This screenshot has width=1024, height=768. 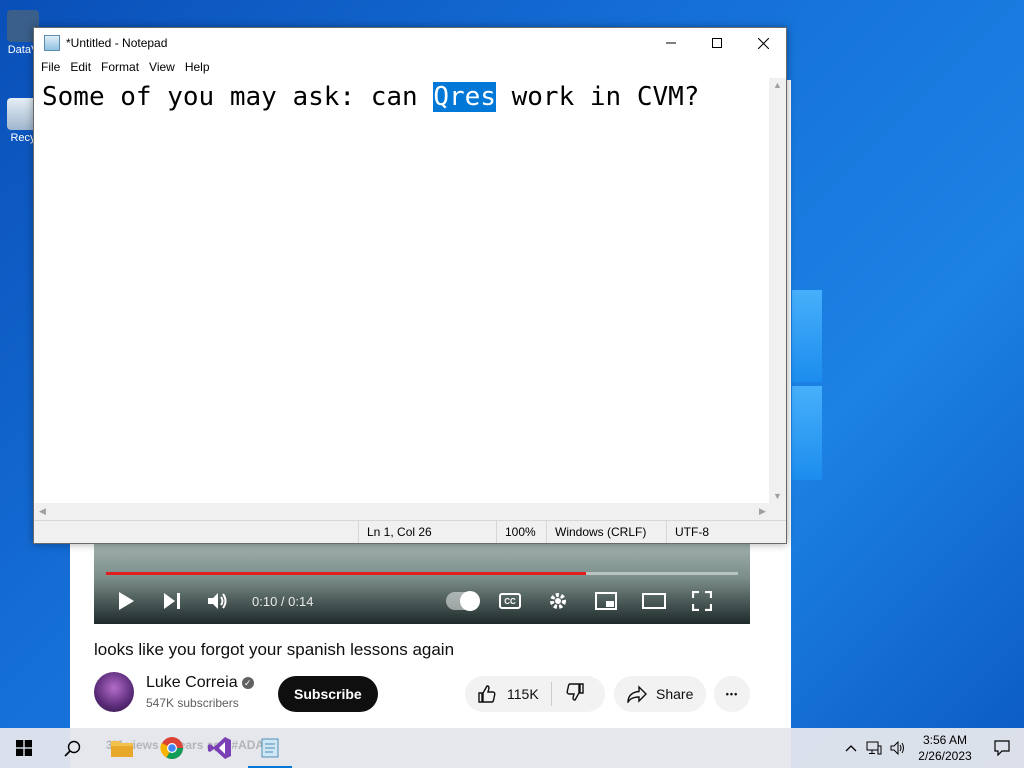 I want to click on volume-icon, so click(x=217, y=601).